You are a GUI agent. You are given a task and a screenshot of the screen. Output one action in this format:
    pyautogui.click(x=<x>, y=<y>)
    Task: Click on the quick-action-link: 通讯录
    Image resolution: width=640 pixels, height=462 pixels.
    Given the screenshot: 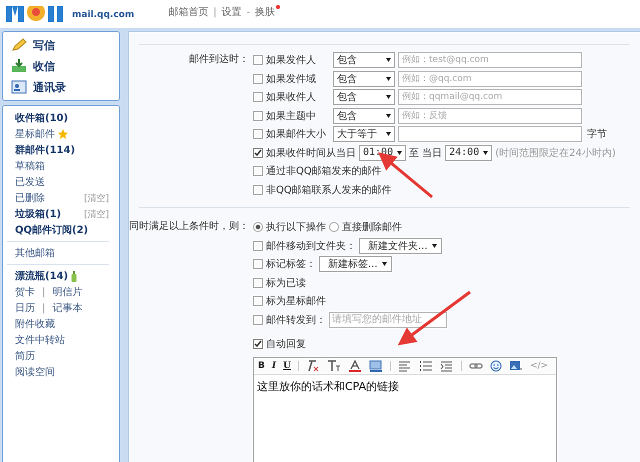 What is the action you would take?
    pyautogui.click(x=61, y=87)
    